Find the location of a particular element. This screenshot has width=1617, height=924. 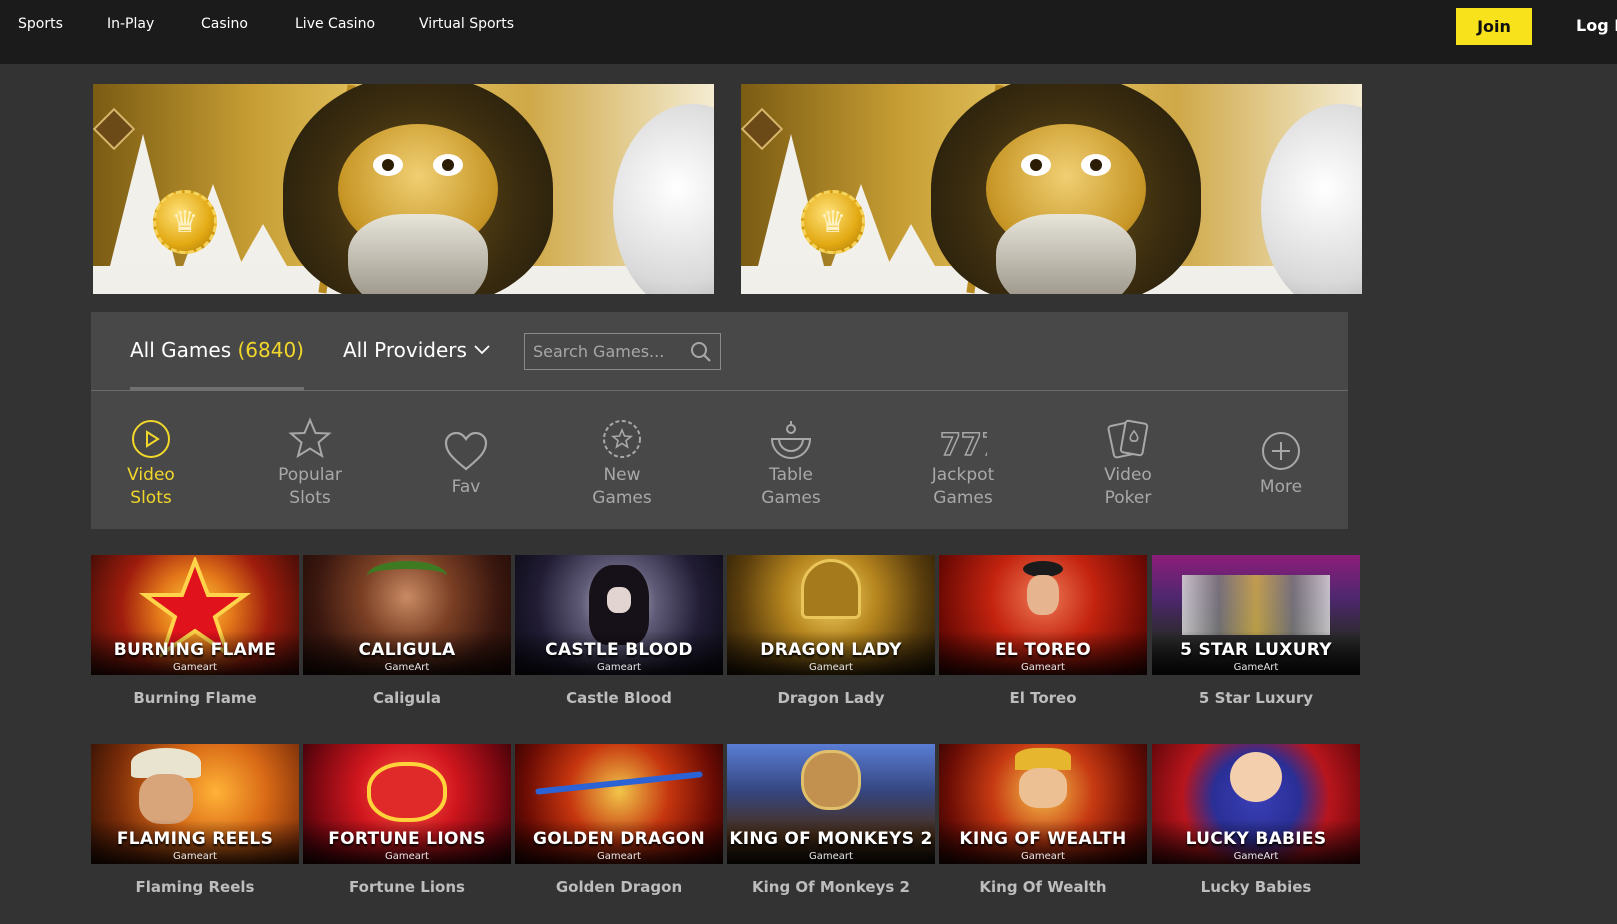

game-name: Flaming Reels is located at coordinates (195, 887).